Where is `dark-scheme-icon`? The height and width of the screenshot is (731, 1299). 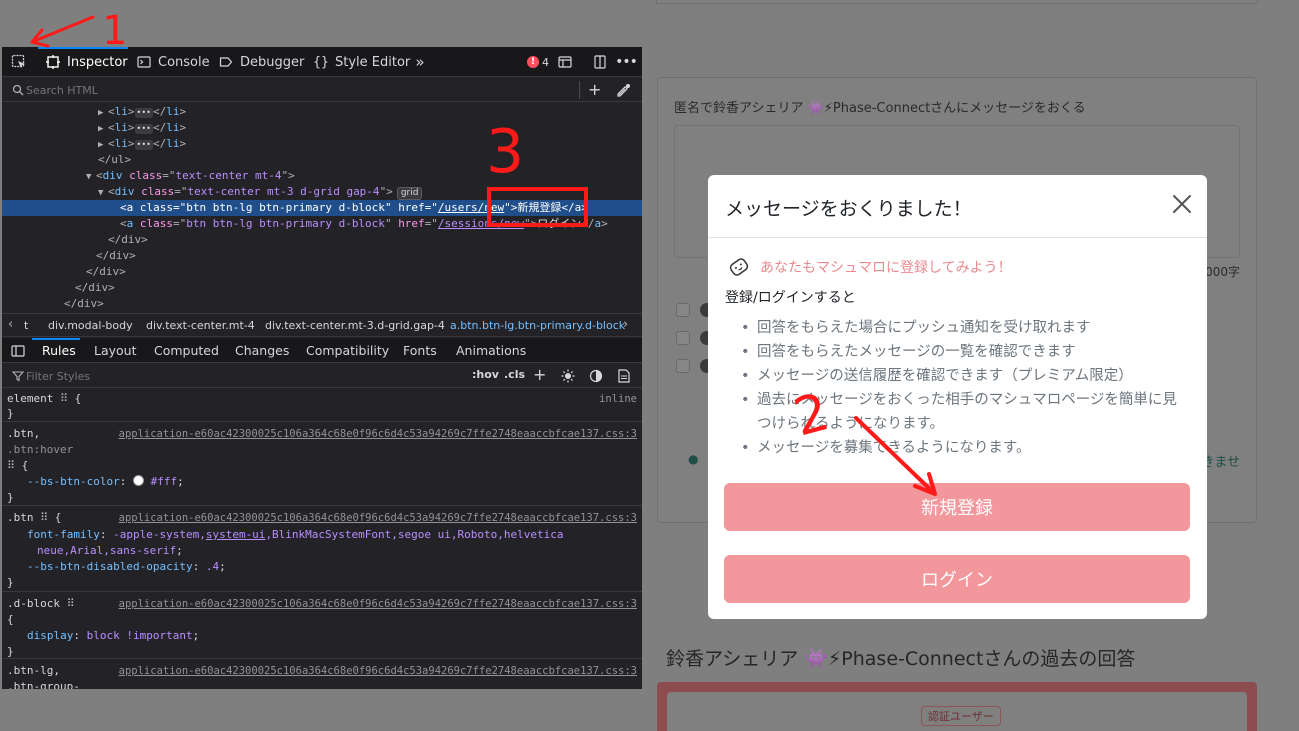 dark-scheme-icon is located at coordinates (596, 376).